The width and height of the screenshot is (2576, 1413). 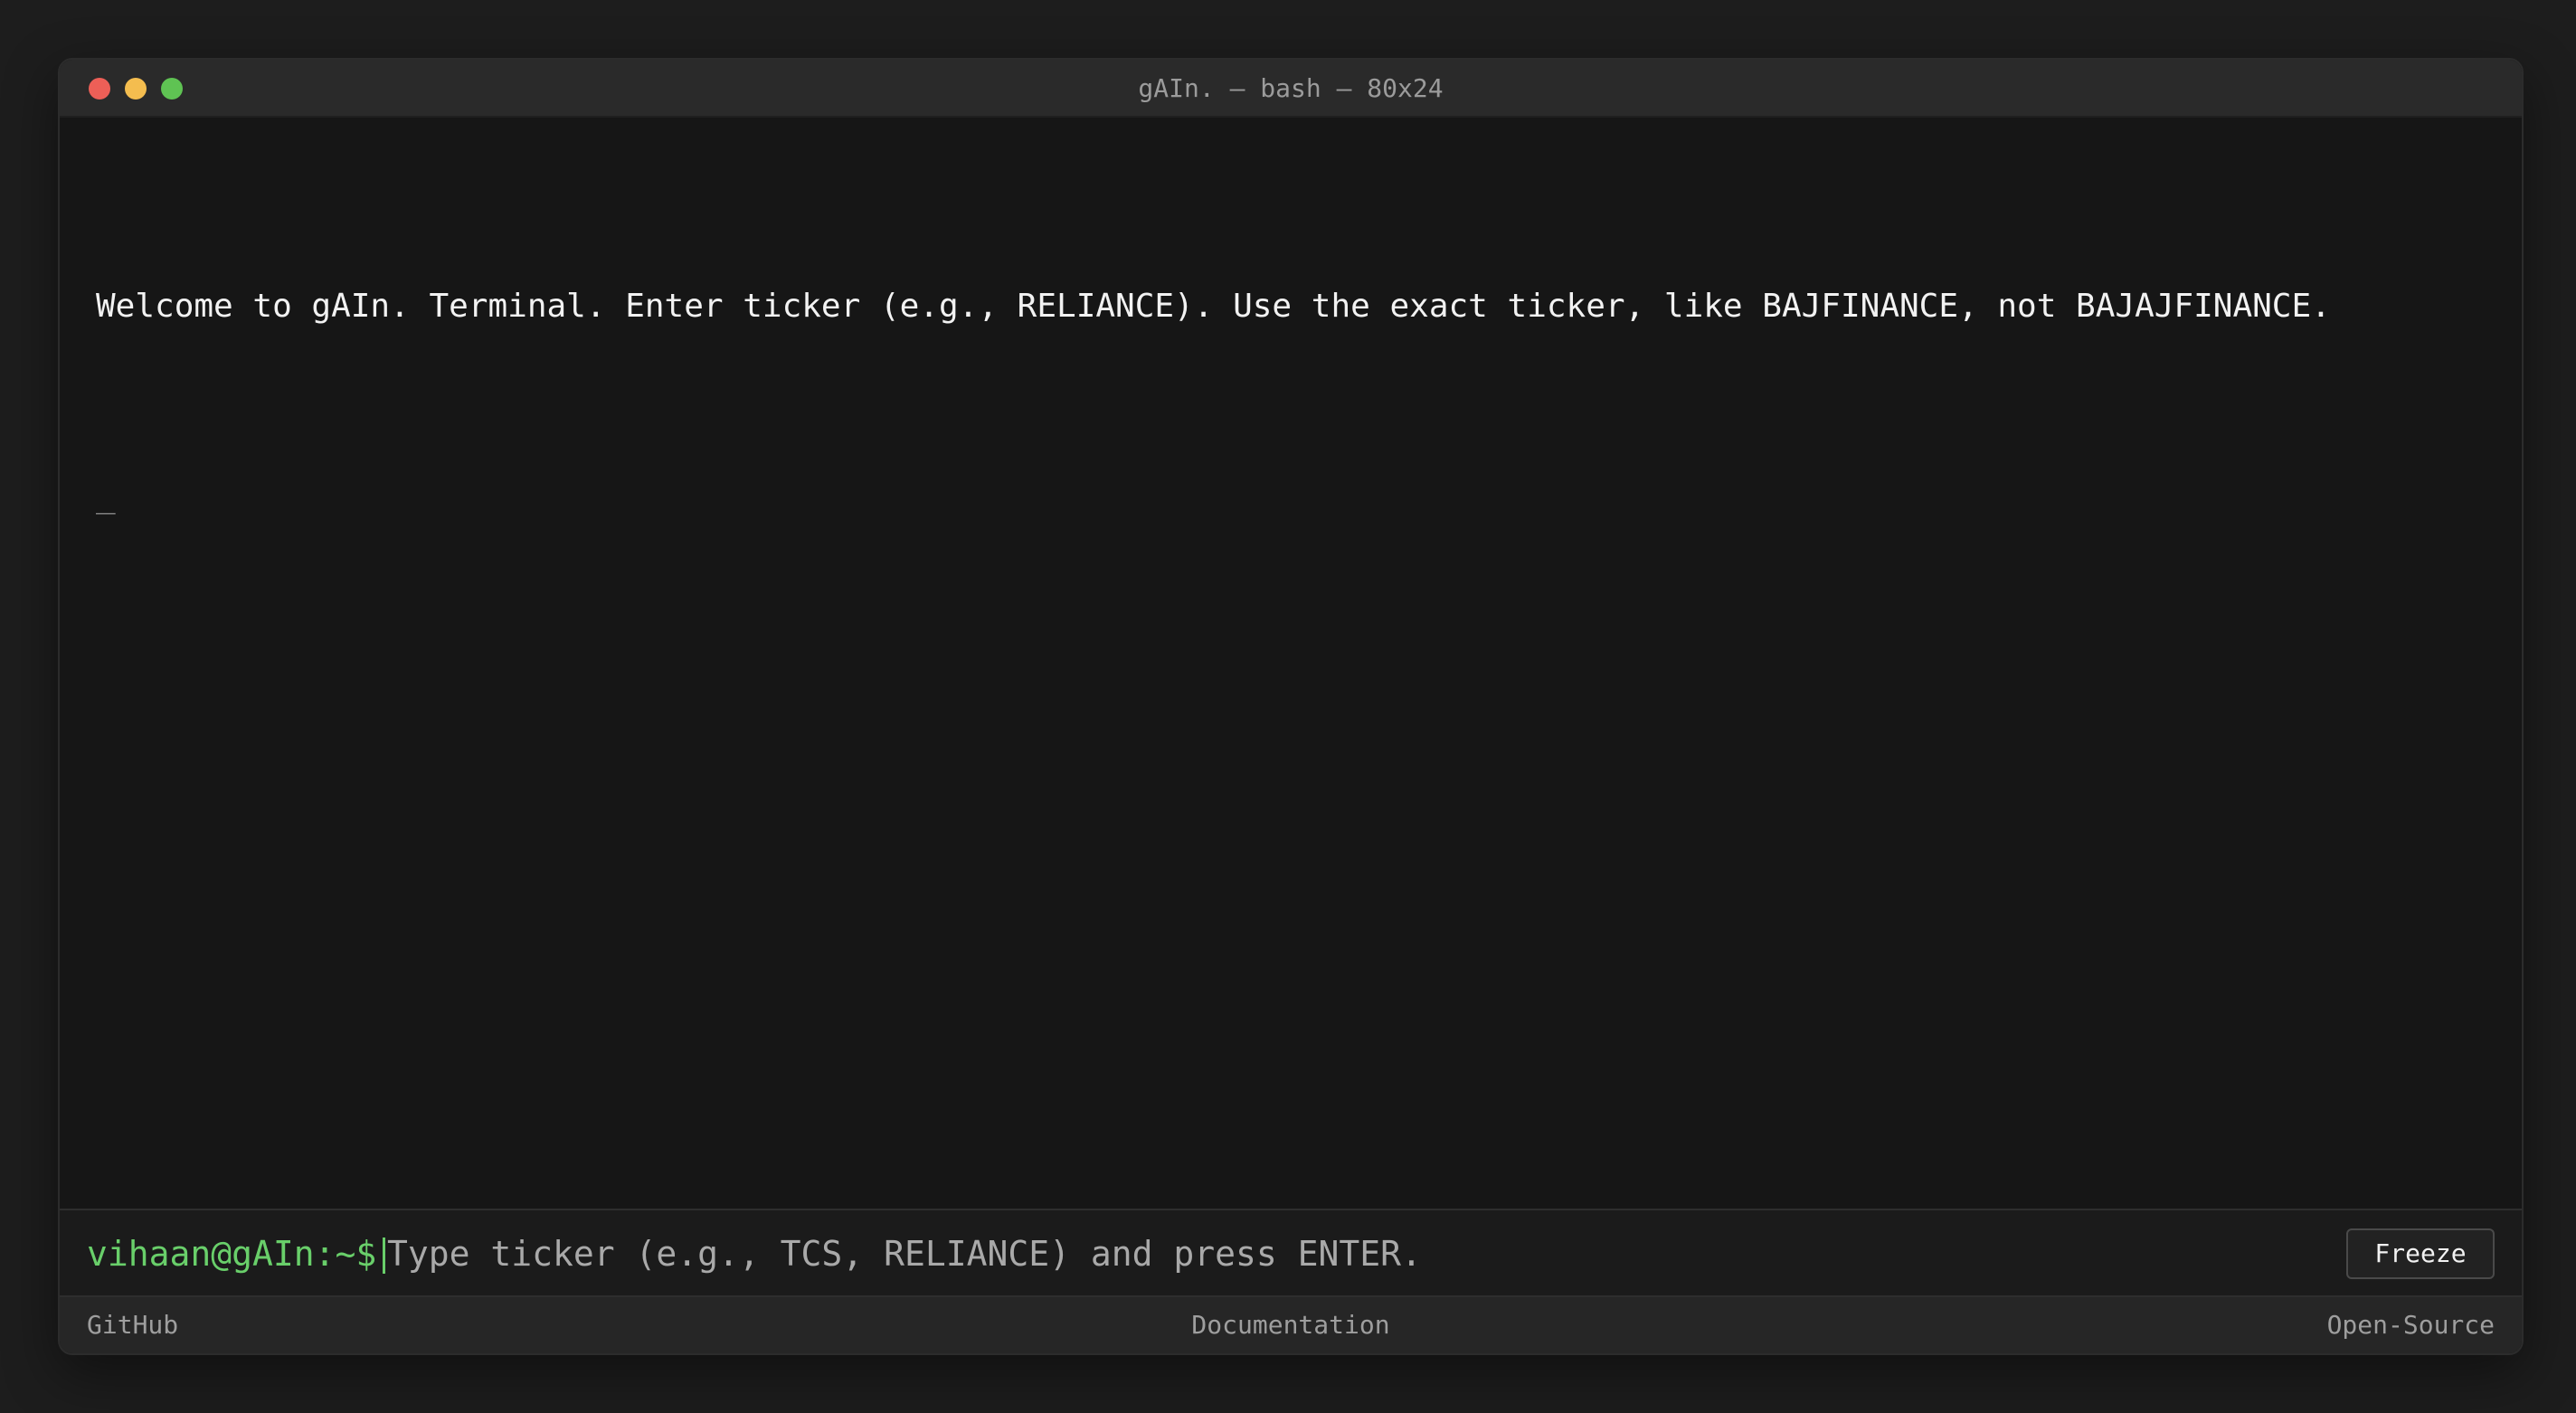 What do you see at coordinates (106, 496) in the screenshot?
I see `output-cursor: _` at bounding box center [106, 496].